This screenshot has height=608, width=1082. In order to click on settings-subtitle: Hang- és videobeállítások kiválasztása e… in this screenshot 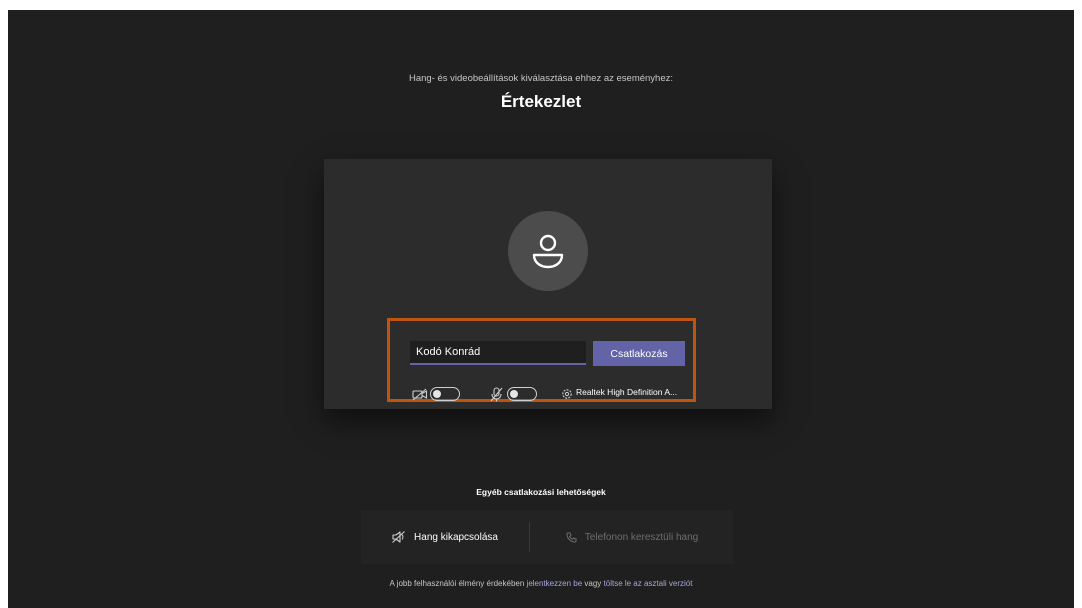, I will do `click(541, 78)`.